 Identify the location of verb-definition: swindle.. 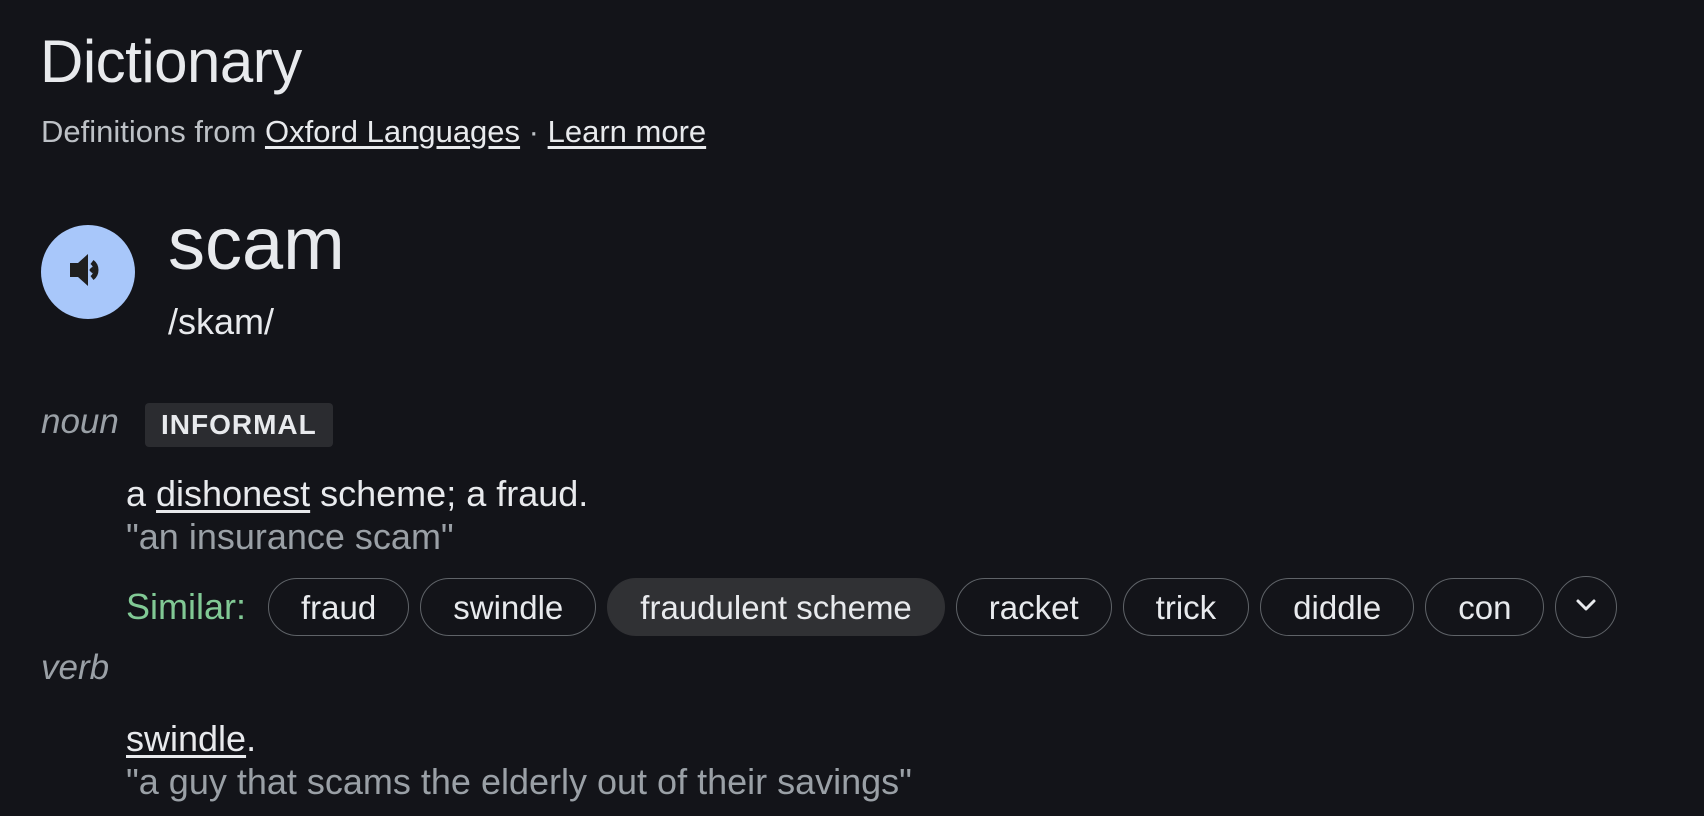
(191, 739).